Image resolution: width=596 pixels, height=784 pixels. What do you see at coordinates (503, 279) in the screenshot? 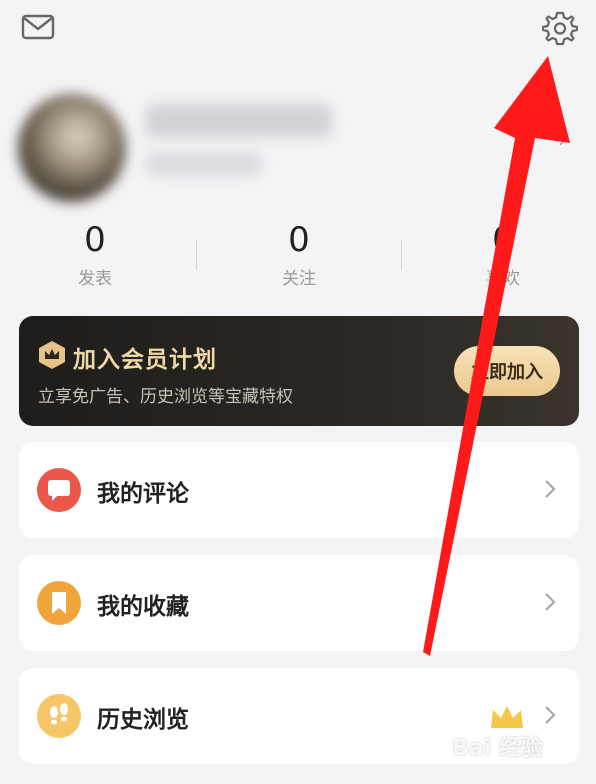
I see `stat-label: 喜欢` at bounding box center [503, 279].